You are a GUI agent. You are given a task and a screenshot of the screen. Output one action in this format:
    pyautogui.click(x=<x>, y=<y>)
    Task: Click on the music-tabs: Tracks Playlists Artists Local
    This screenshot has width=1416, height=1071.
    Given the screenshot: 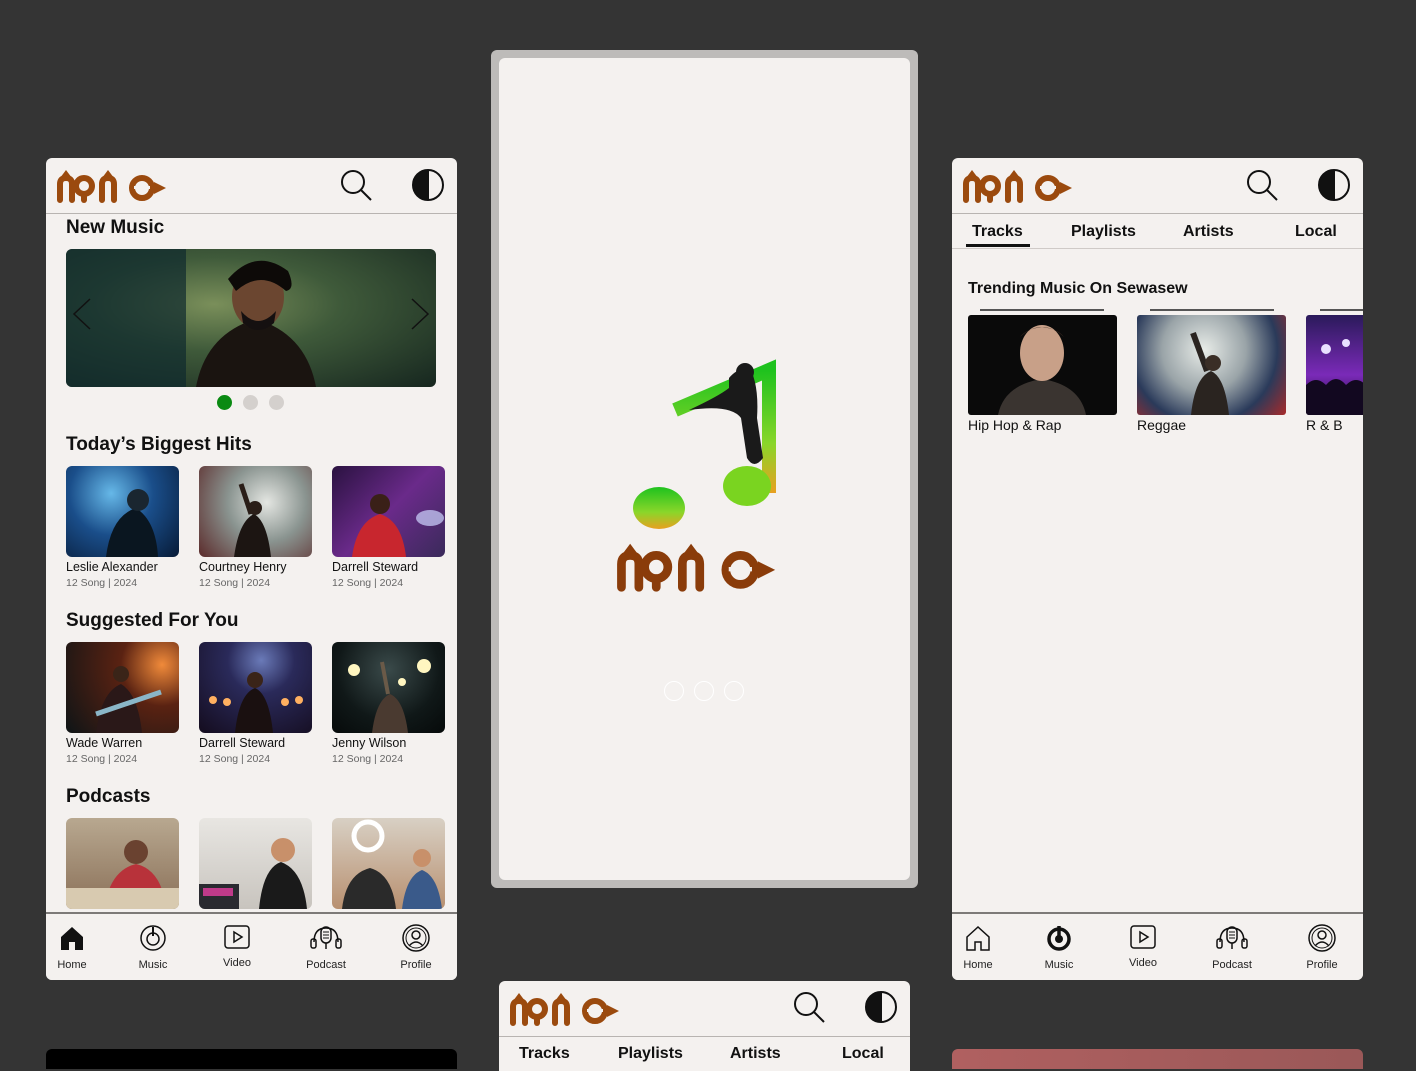 What is the action you would take?
    pyautogui.click(x=1157, y=231)
    